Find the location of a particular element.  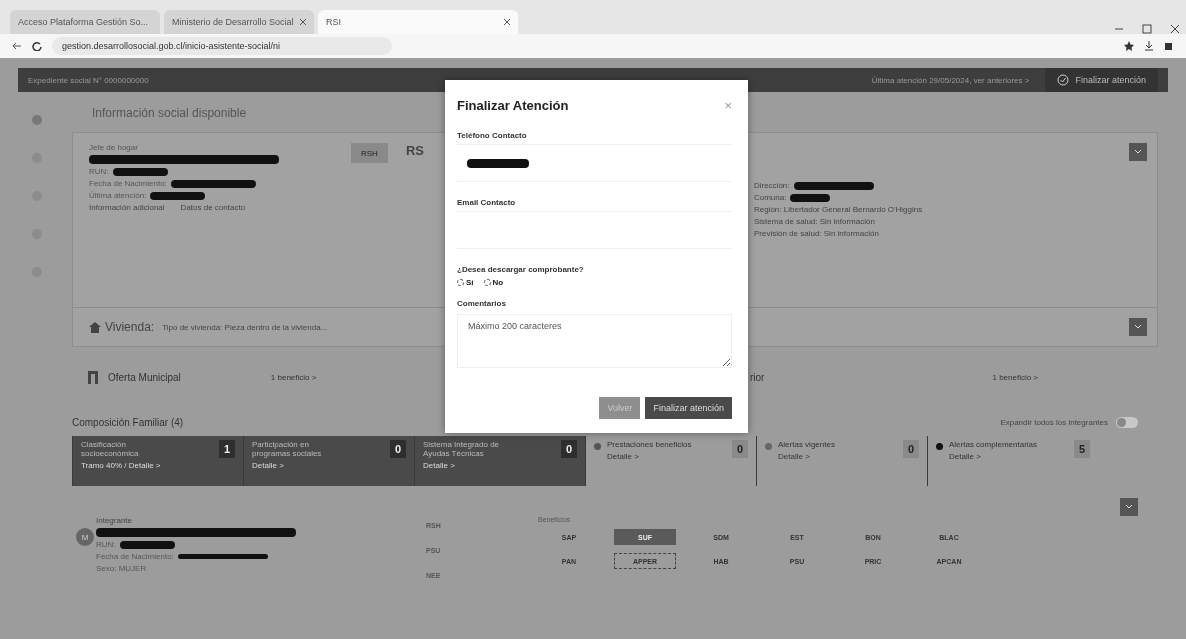

field-label: Email Contacto is located at coordinates (487, 202).